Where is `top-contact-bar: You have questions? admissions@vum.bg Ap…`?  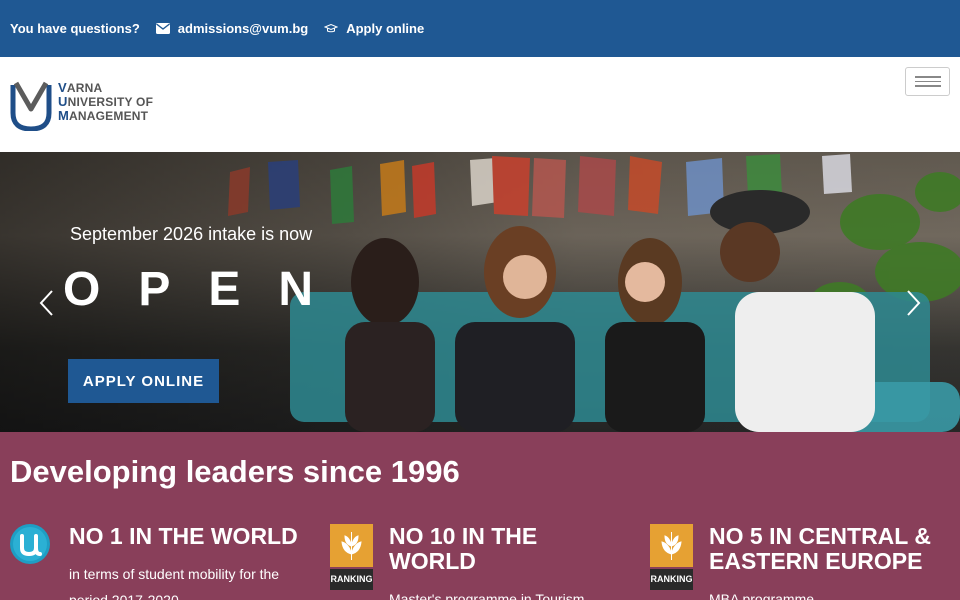 top-contact-bar: You have questions? admissions@vum.bg Ap… is located at coordinates (480, 28).